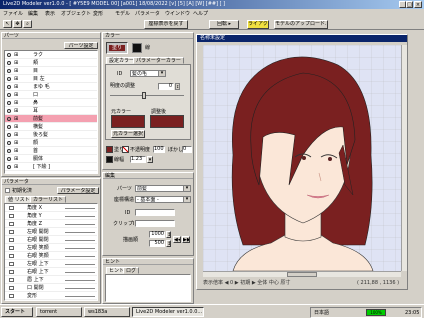 Image resolution: width=424 pixels, height=318 pixels. What do you see at coordinates (177, 239) in the screenshot?
I see `draw-order-back-button: ◀◀` at bounding box center [177, 239].